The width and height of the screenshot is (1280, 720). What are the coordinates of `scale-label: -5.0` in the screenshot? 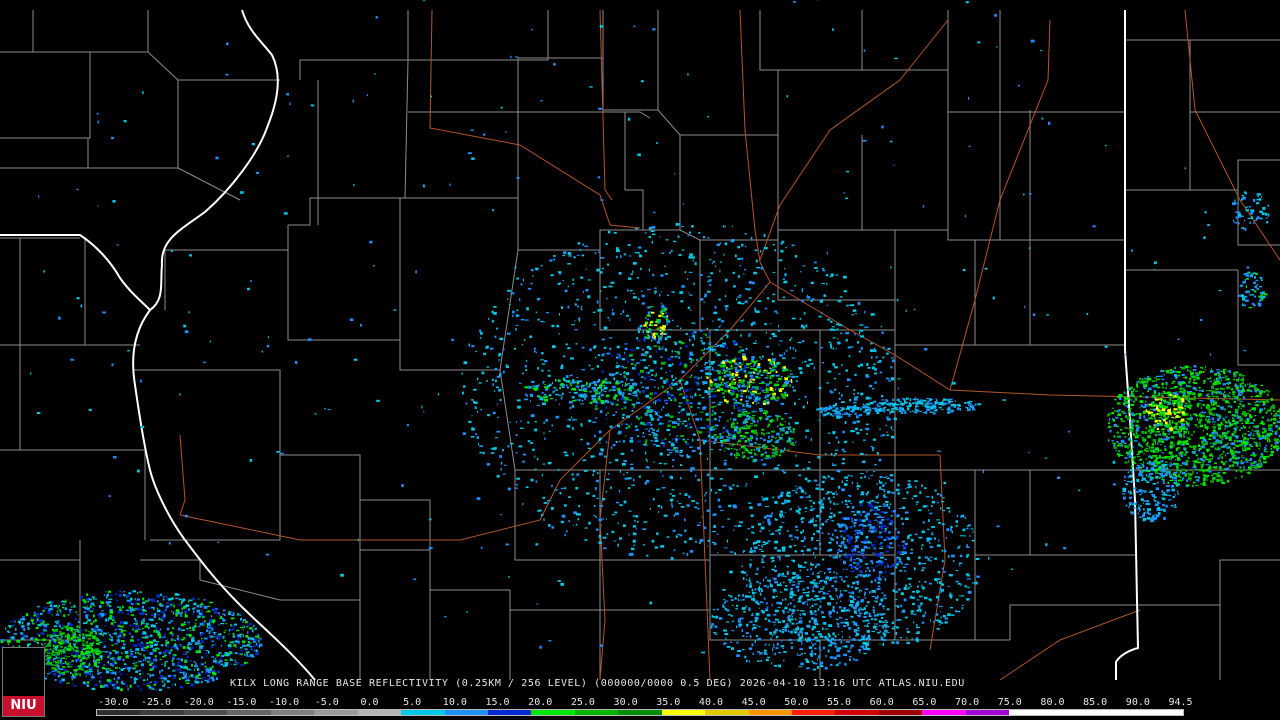 It's located at (326, 702).